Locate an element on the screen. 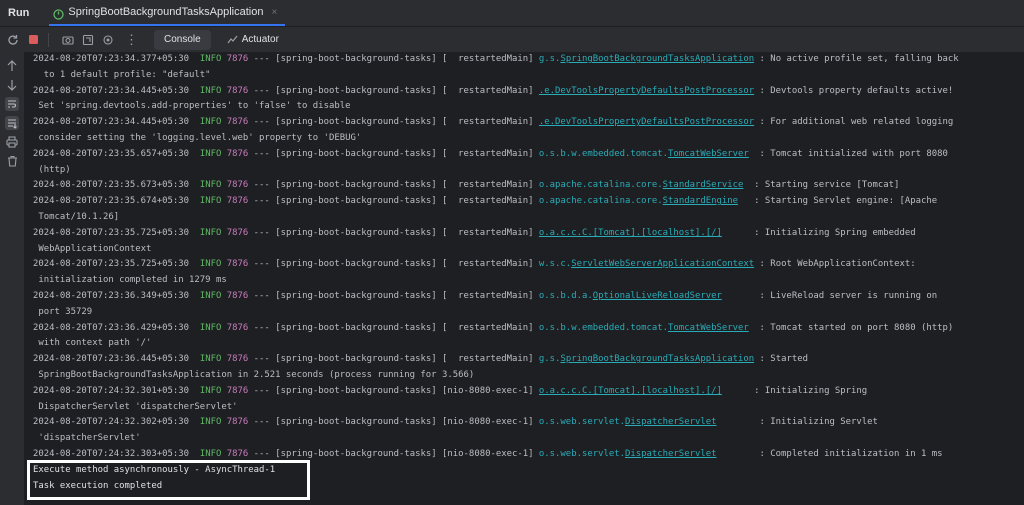 The image size is (1024, 505). log-logger: w.s.c.ServletWebServerApplicationContext is located at coordinates (646, 264).